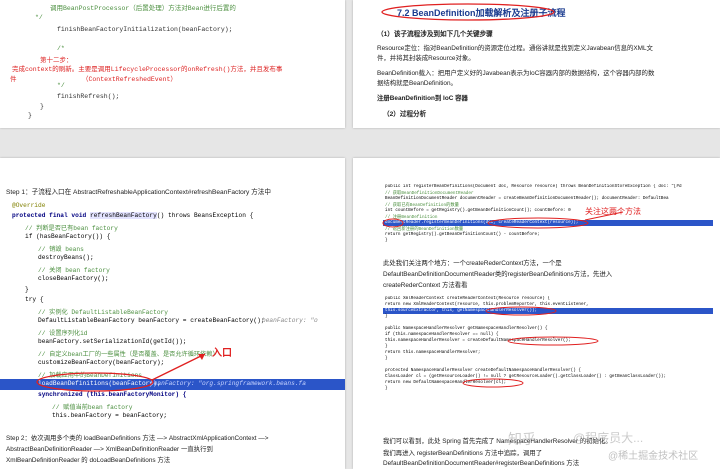 The image size is (720, 469). Describe the element at coordinates (61, 48) in the screenshot. I see `code-line: /*` at that location.